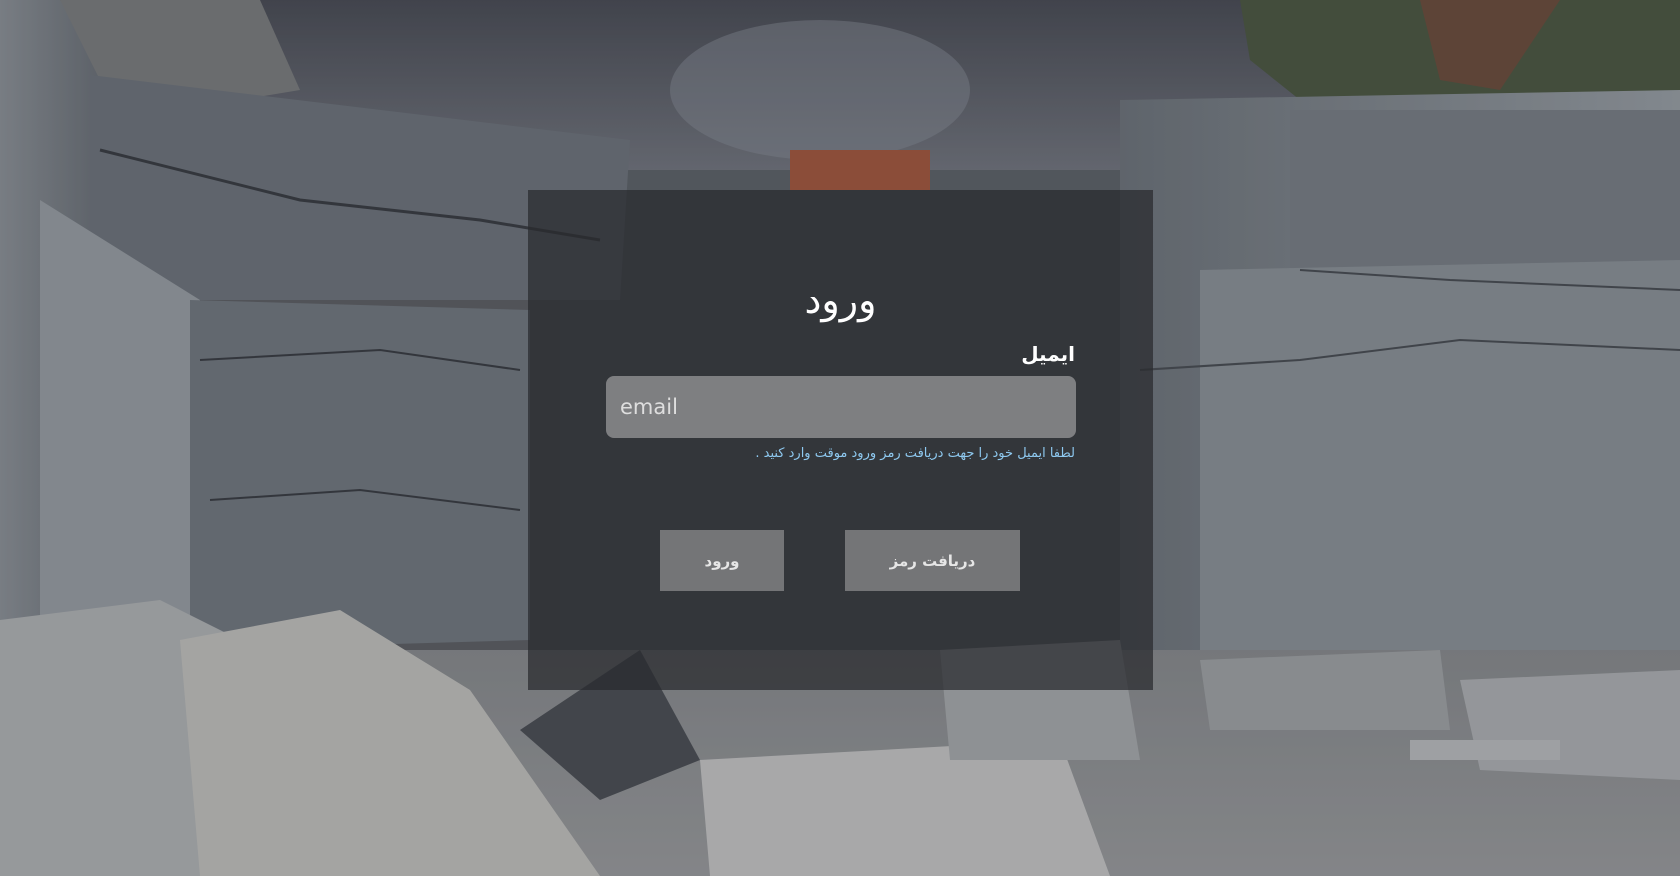 This screenshot has width=1680, height=876. What do you see at coordinates (1048, 354) in the screenshot?
I see `email-label: ایمیل` at bounding box center [1048, 354].